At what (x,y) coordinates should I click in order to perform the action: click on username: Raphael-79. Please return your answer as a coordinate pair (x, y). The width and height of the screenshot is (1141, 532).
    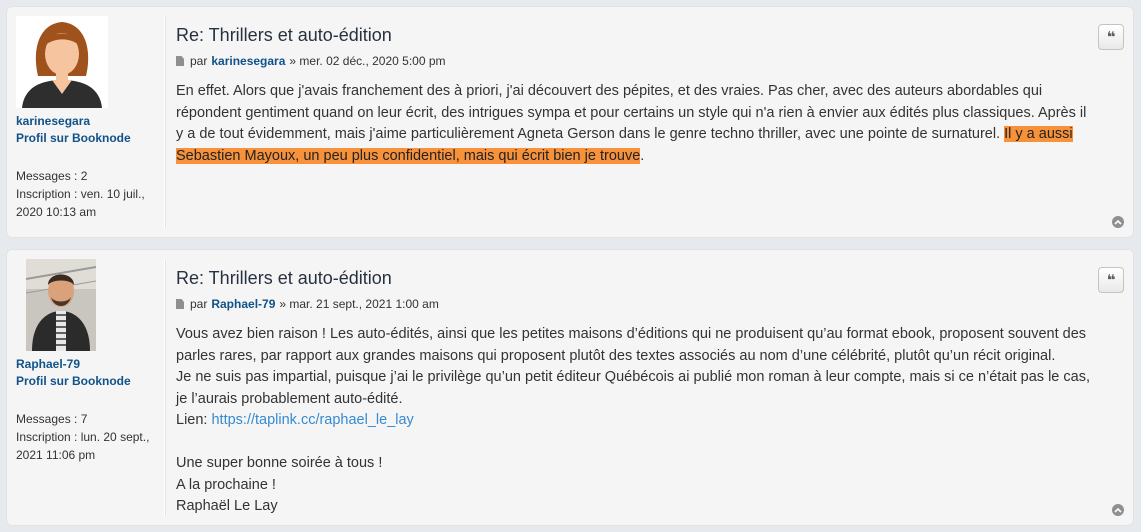
    Looking at the image, I should click on (90, 364).